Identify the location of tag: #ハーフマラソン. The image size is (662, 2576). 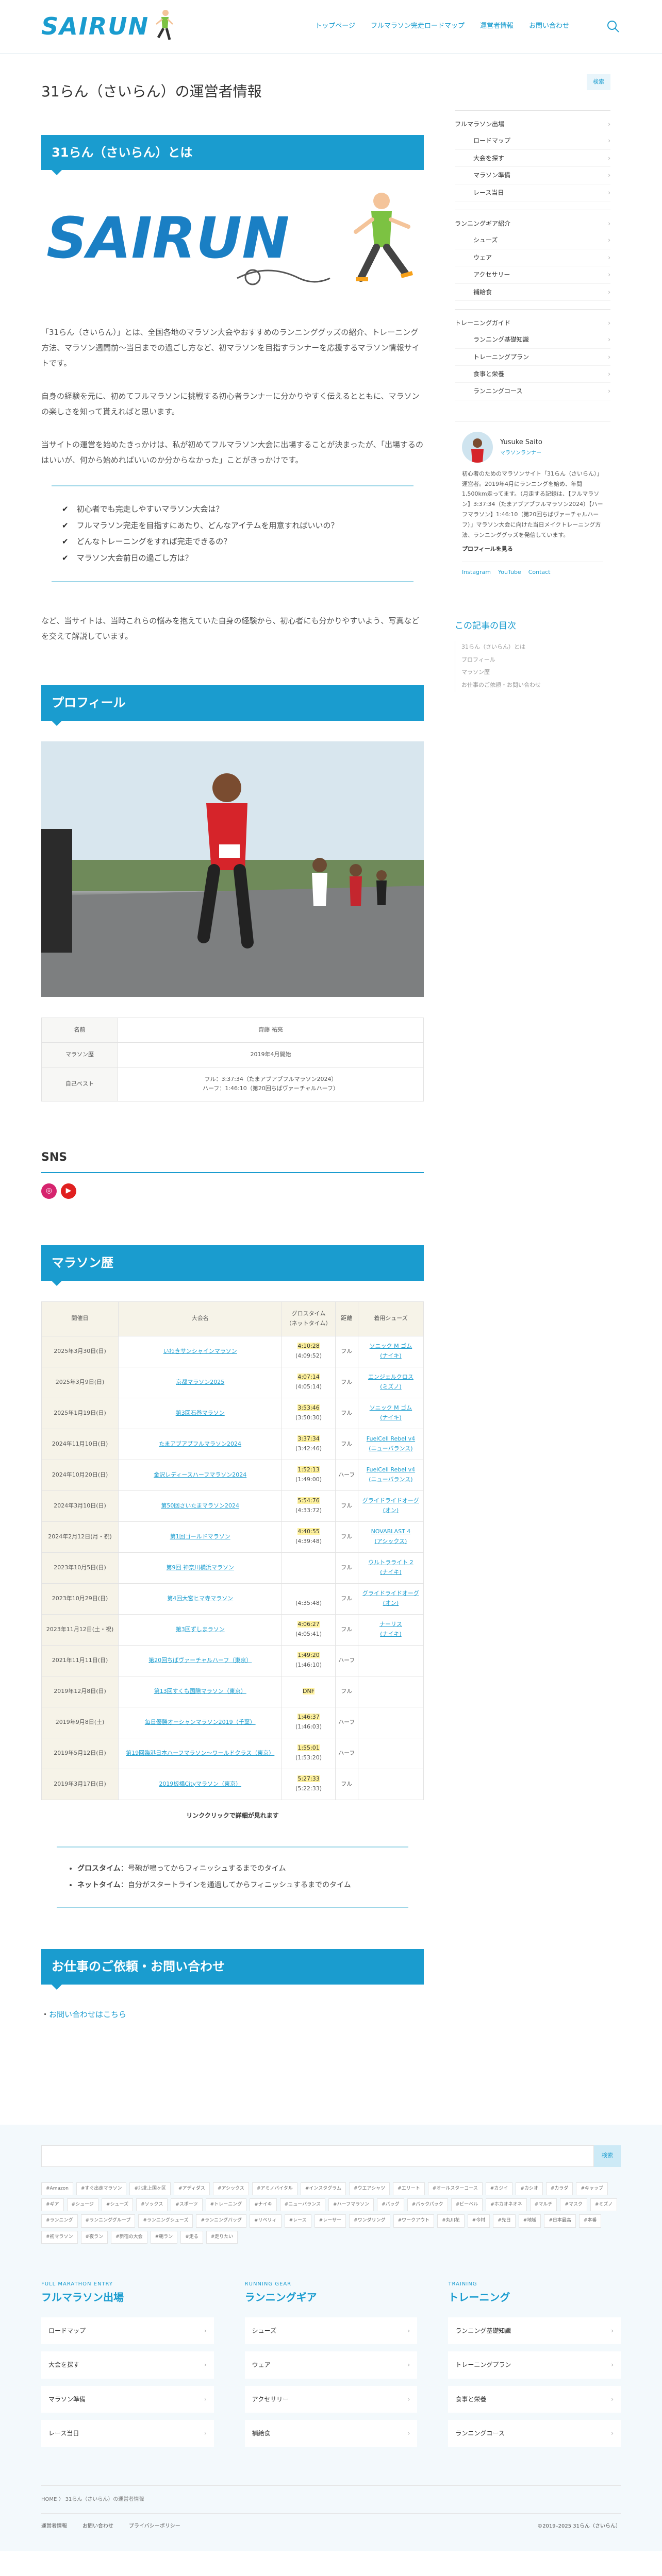
(351, 2205).